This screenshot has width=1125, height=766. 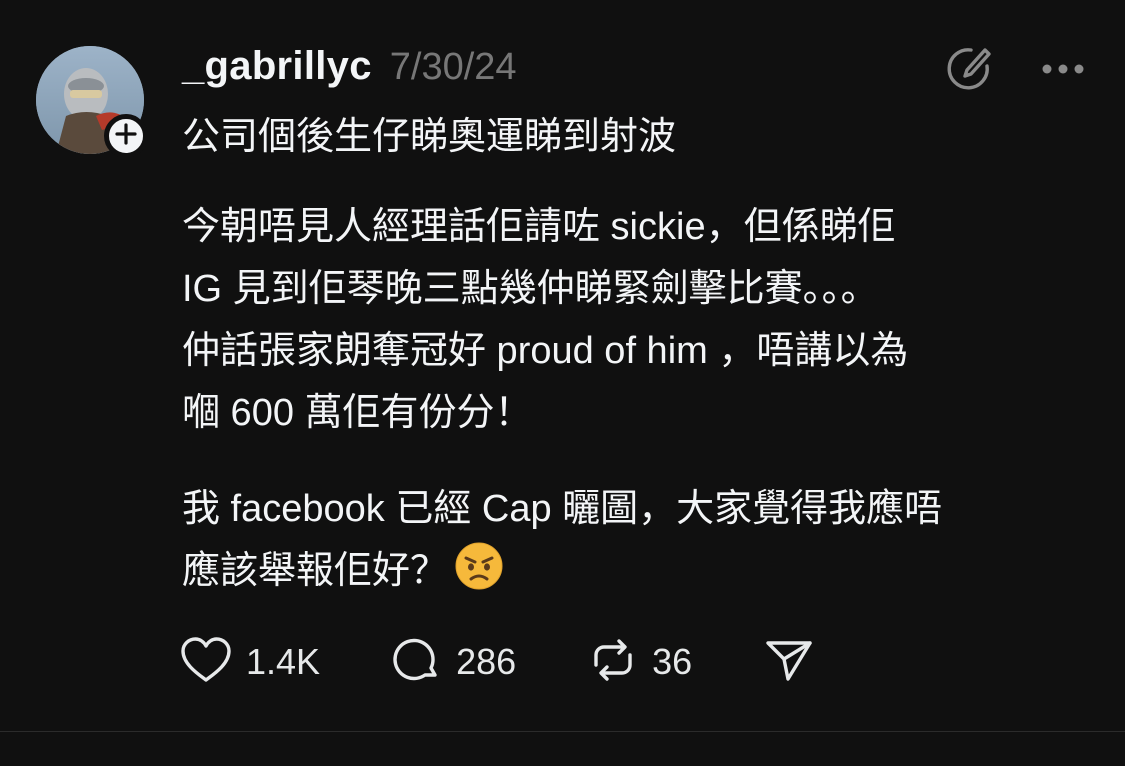 I want to click on post-actions-bar: 1.4K 286 36, so click(x=533, y=662).